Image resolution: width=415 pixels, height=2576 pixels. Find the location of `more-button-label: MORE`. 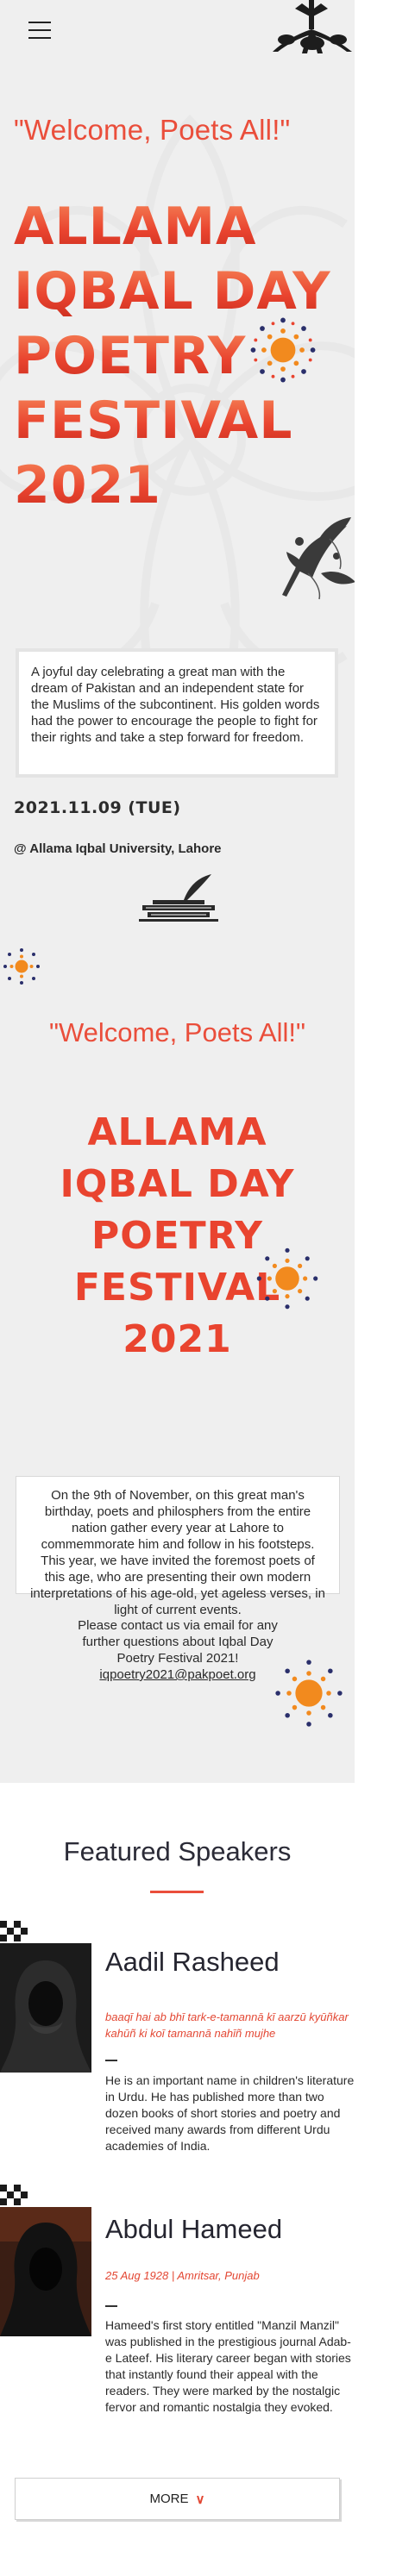

more-button-label: MORE is located at coordinates (169, 2499).